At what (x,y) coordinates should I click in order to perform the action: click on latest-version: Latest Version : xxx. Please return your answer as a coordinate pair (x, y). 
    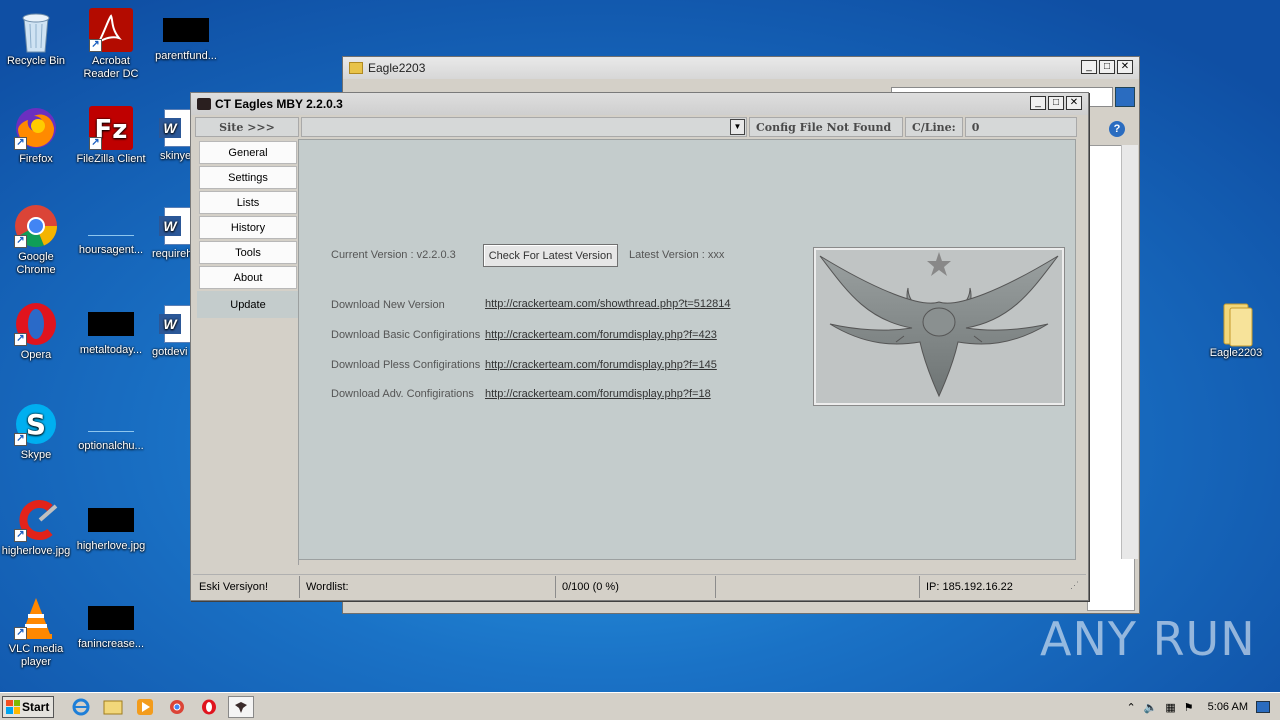
    Looking at the image, I should click on (677, 255).